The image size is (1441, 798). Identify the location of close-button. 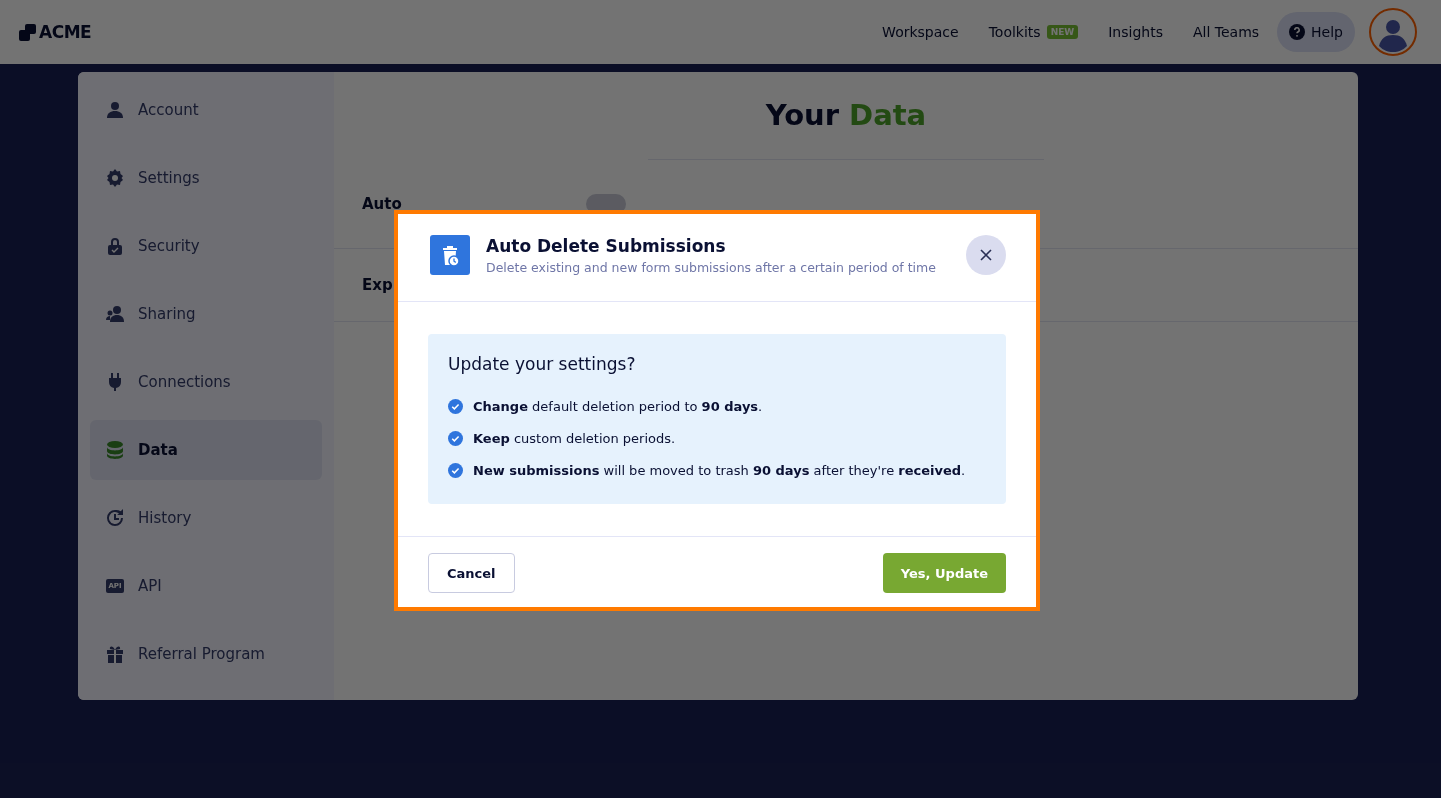
(986, 255).